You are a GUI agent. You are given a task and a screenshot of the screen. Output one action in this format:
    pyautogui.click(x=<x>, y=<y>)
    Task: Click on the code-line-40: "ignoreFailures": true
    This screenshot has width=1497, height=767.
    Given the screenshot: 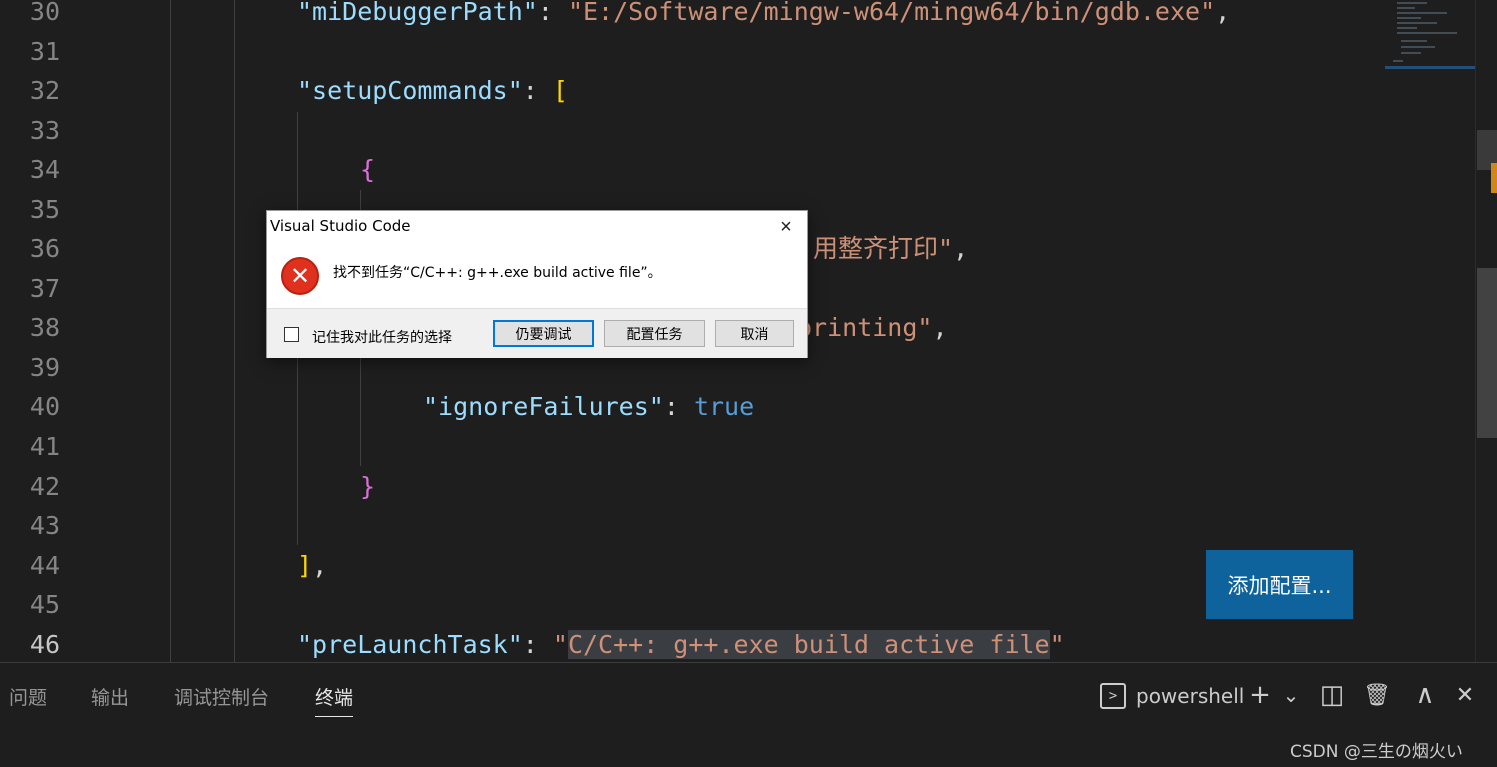 What is the action you would take?
    pyautogui.click(x=588, y=407)
    